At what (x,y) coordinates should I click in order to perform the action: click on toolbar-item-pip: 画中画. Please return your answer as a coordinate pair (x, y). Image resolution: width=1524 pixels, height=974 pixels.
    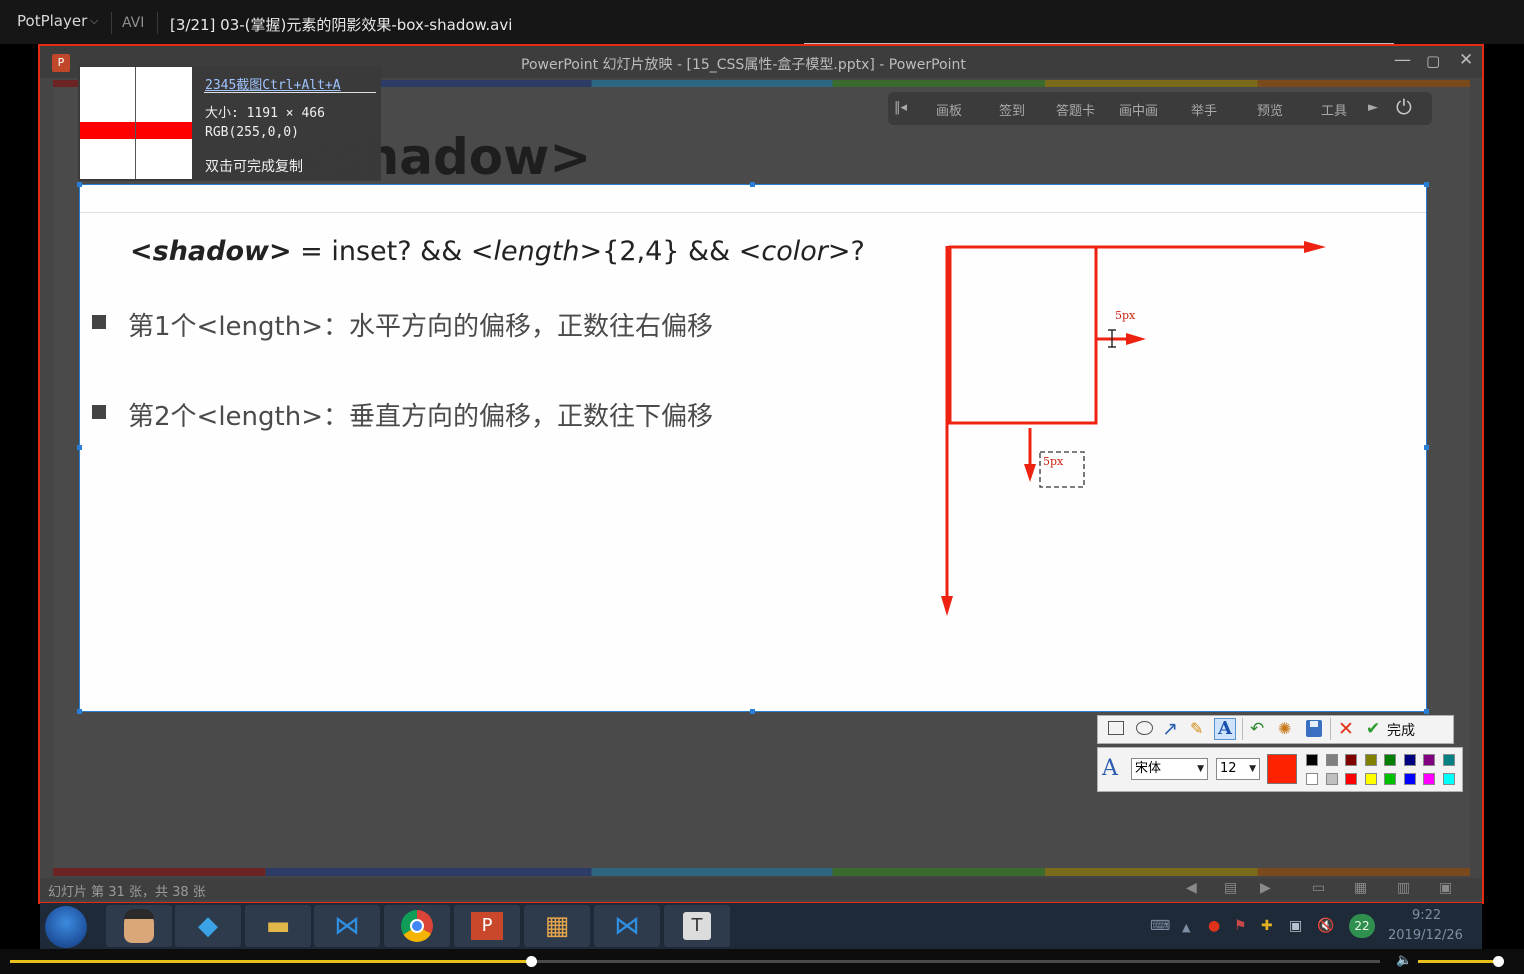
    Looking at the image, I should click on (1138, 109).